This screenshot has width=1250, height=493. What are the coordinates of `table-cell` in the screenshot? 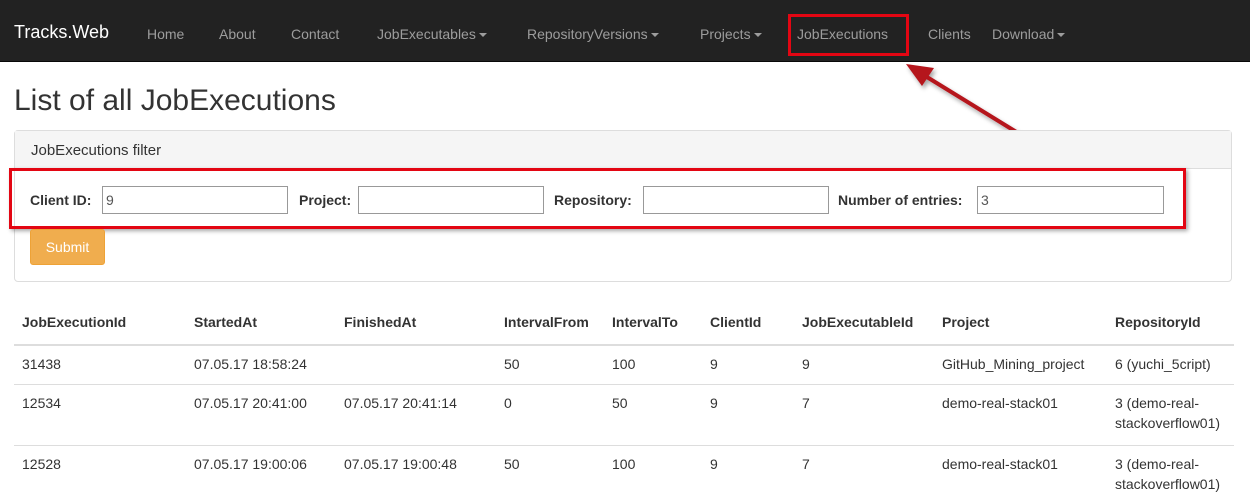 It's located at (416, 364).